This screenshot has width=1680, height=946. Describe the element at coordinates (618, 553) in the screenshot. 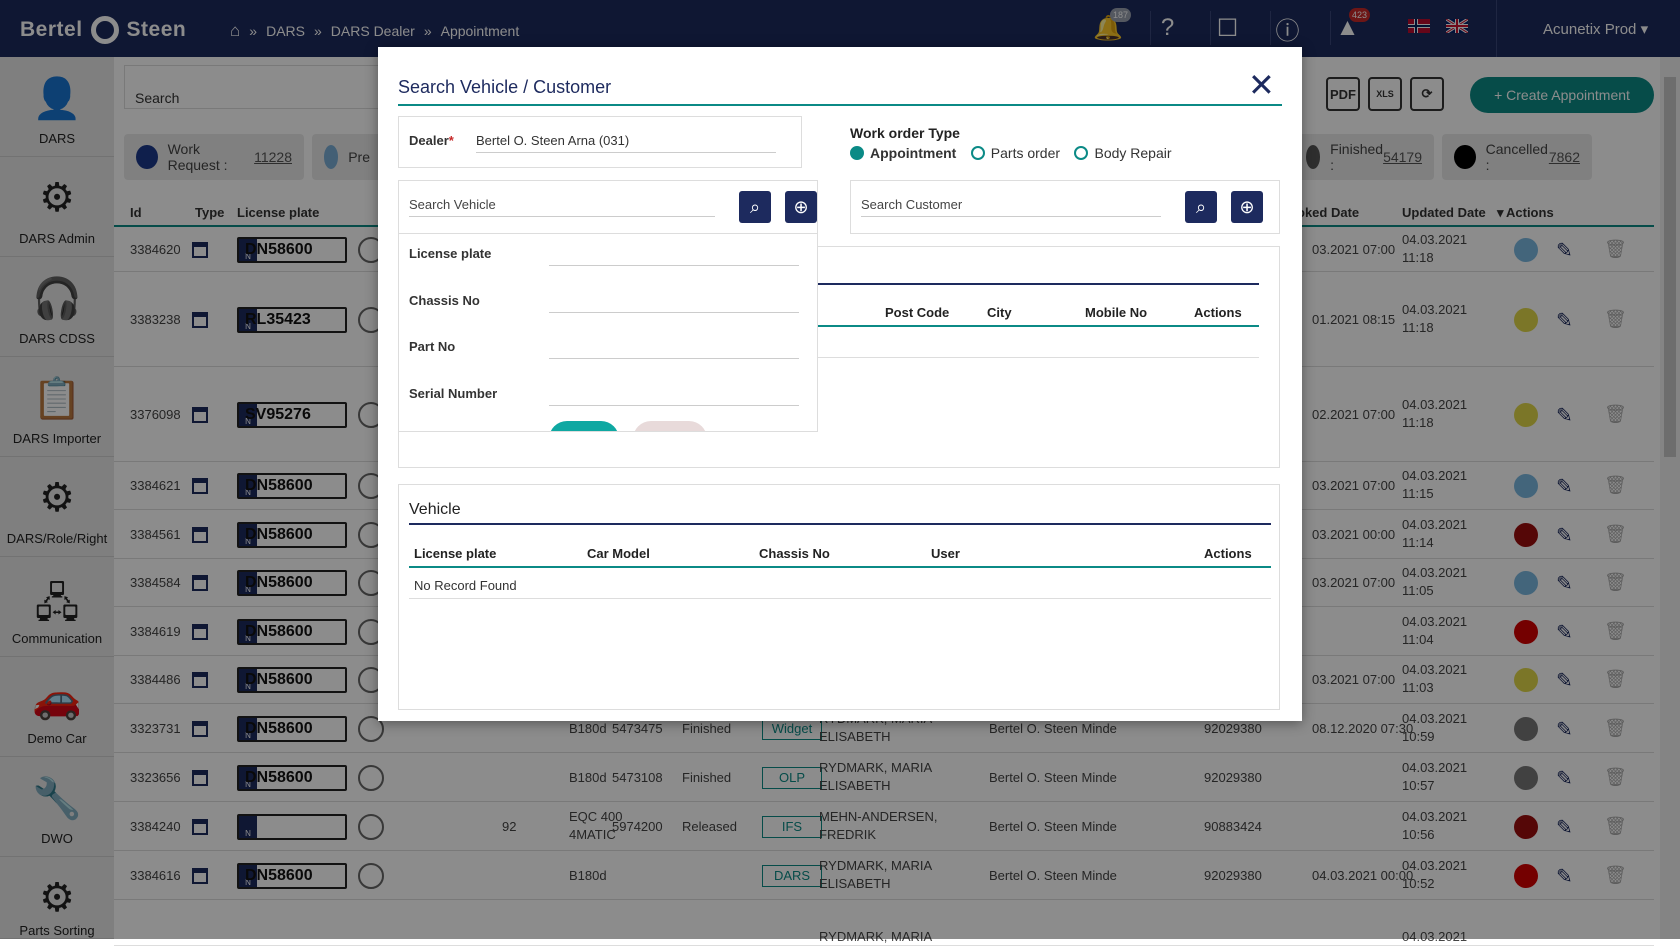

I see `col-car-model: Car Model` at that location.